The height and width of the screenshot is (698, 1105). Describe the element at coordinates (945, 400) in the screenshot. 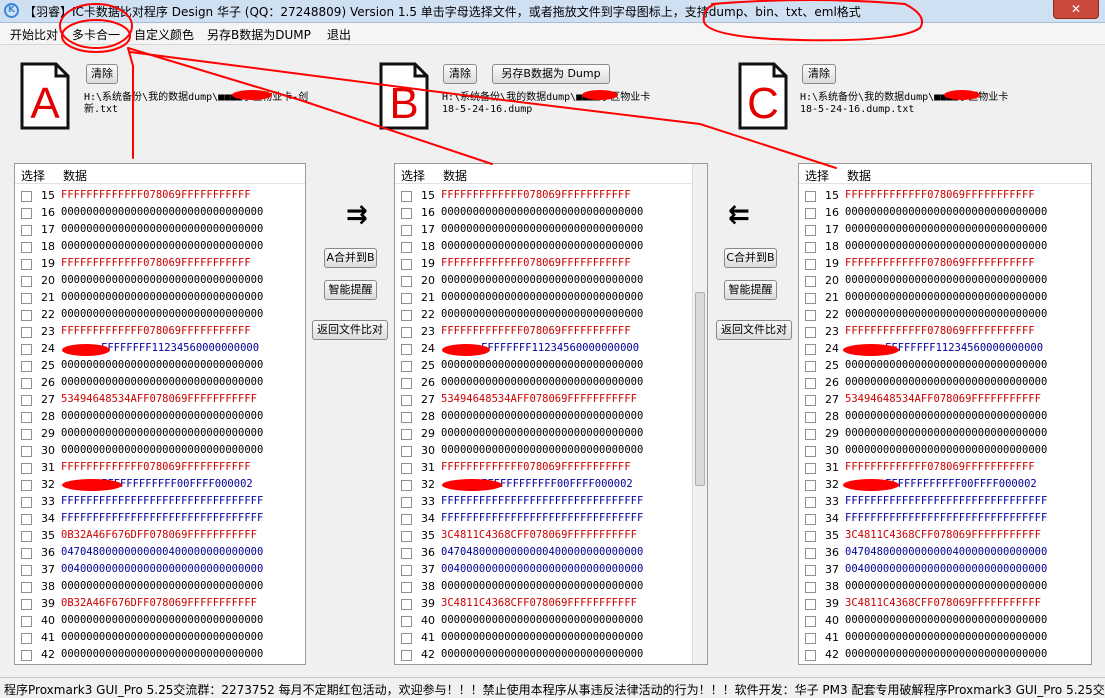

I see `panel-c-row: 27 53494648534AFF078069FFFFFFFFFFF` at that location.